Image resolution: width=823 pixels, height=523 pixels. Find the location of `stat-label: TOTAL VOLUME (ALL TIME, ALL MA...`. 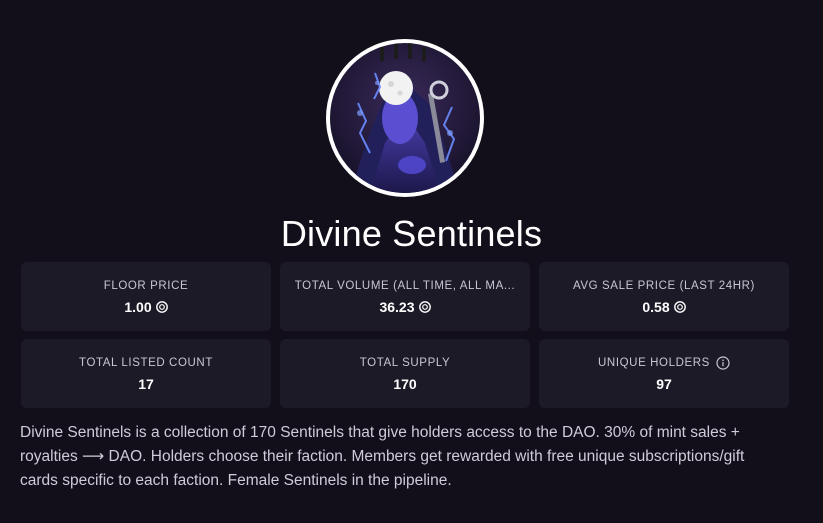

stat-label: TOTAL VOLUME (ALL TIME, ALL MA... is located at coordinates (405, 285).